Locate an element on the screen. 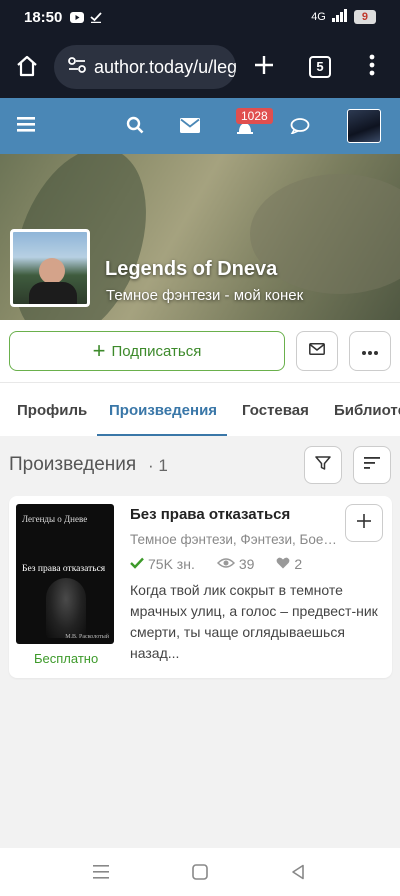 Image resolution: width=400 pixels, height=896 pixels. signal-icon is located at coordinates (339, 17).